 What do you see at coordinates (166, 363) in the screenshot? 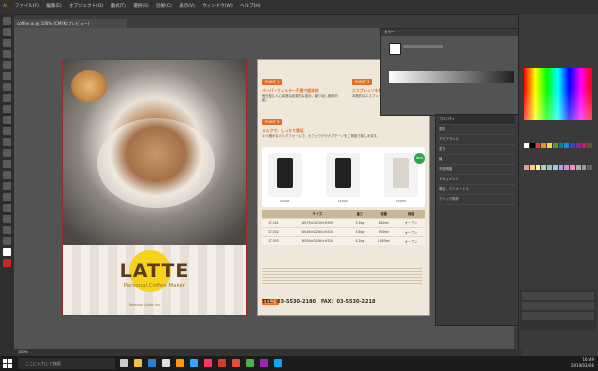
I see `store-icon` at bounding box center [166, 363].